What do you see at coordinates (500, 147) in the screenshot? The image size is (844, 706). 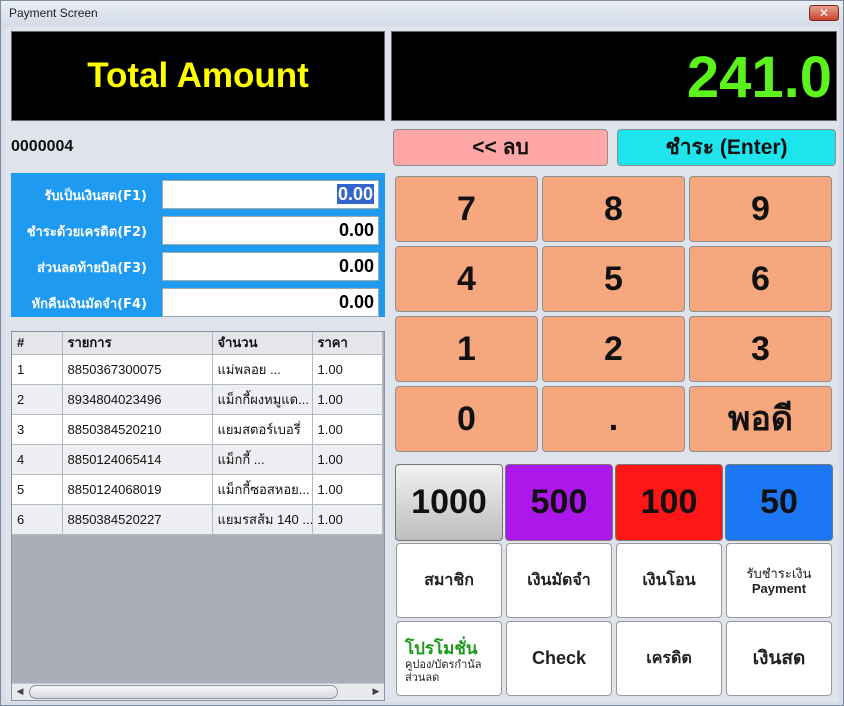 I see `delete-button: << ลบ` at bounding box center [500, 147].